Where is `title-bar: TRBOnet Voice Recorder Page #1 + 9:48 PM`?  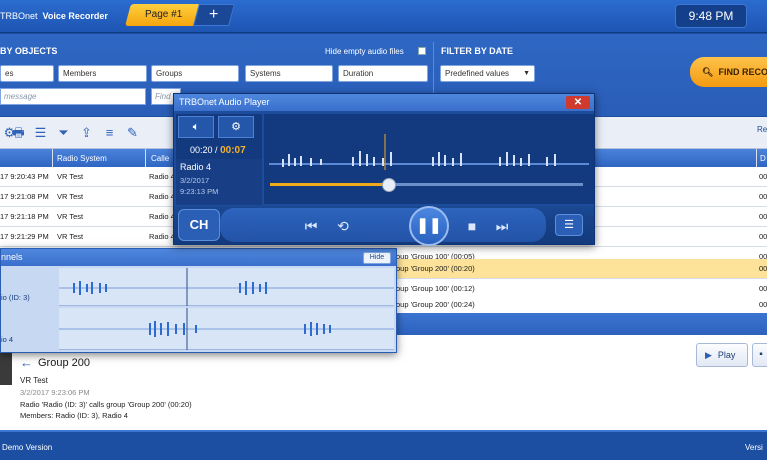 title-bar: TRBOnet Voice Recorder Page #1 + 9:48 PM is located at coordinates (383, 16).